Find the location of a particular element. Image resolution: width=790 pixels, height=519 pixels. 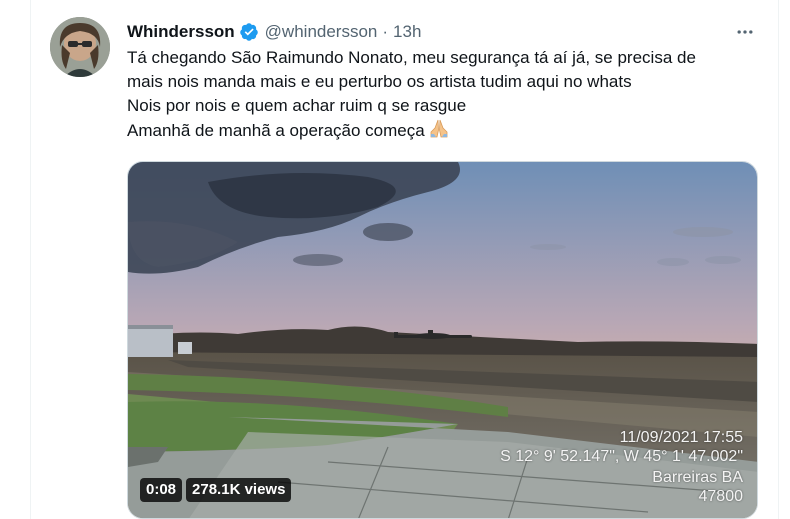

verified-badge-icon is located at coordinates (249, 32).